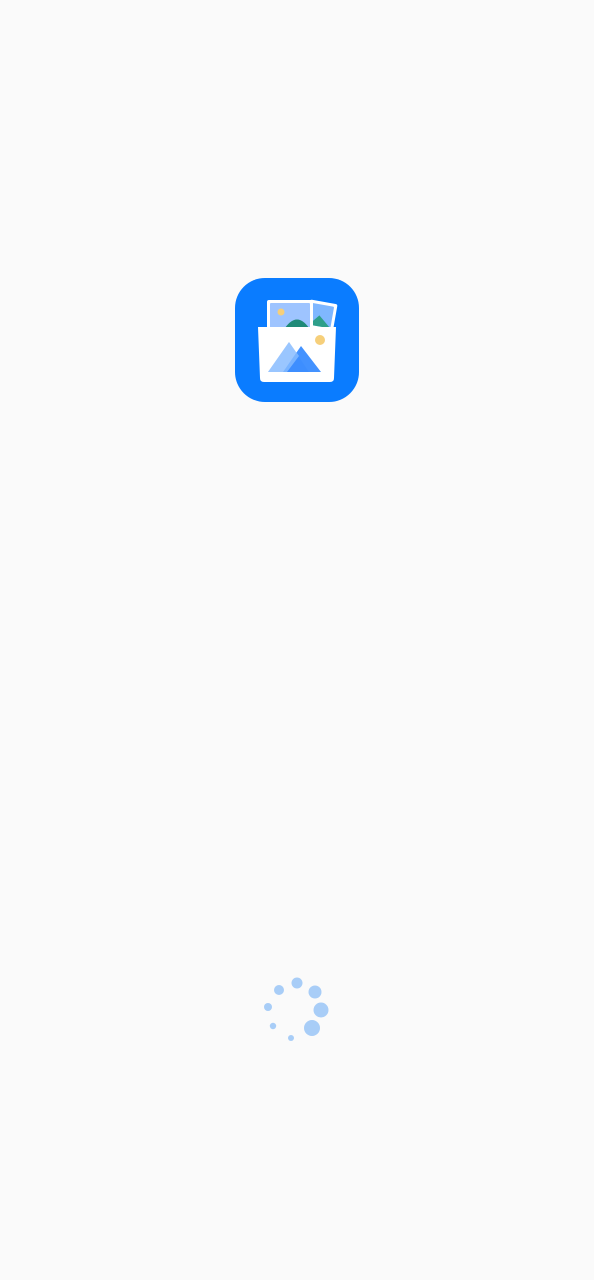 Image resolution: width=594 pixels, height=1280 pixels. Describe the element at coordinates (297, 1011) in the screenshot. I see `loading-spinner-icon` at that location.